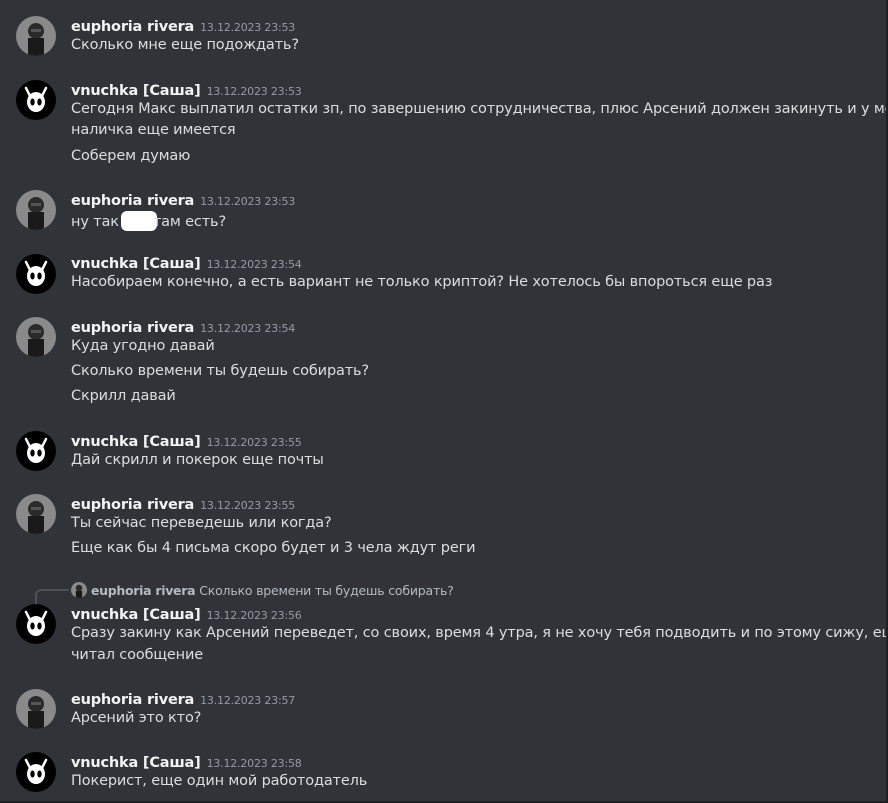  I want to click on message-text: наличка еще имеется, so click(153, 130).